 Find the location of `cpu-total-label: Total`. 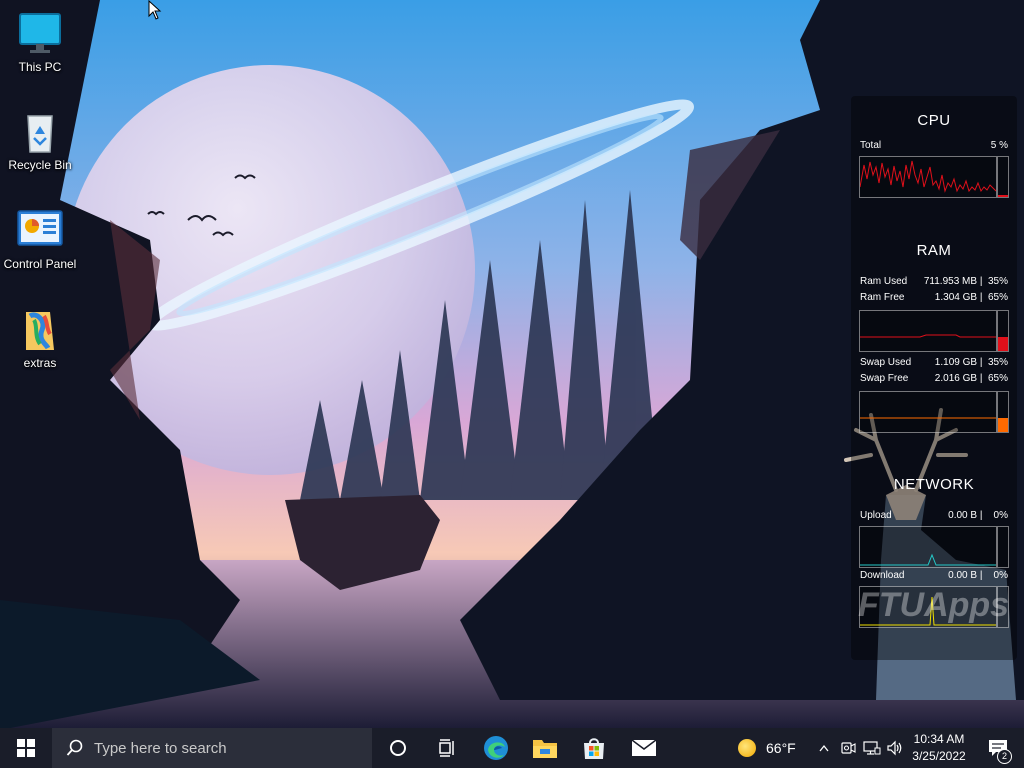

cpu-total-label: Total is located at coordinates (871, 145).